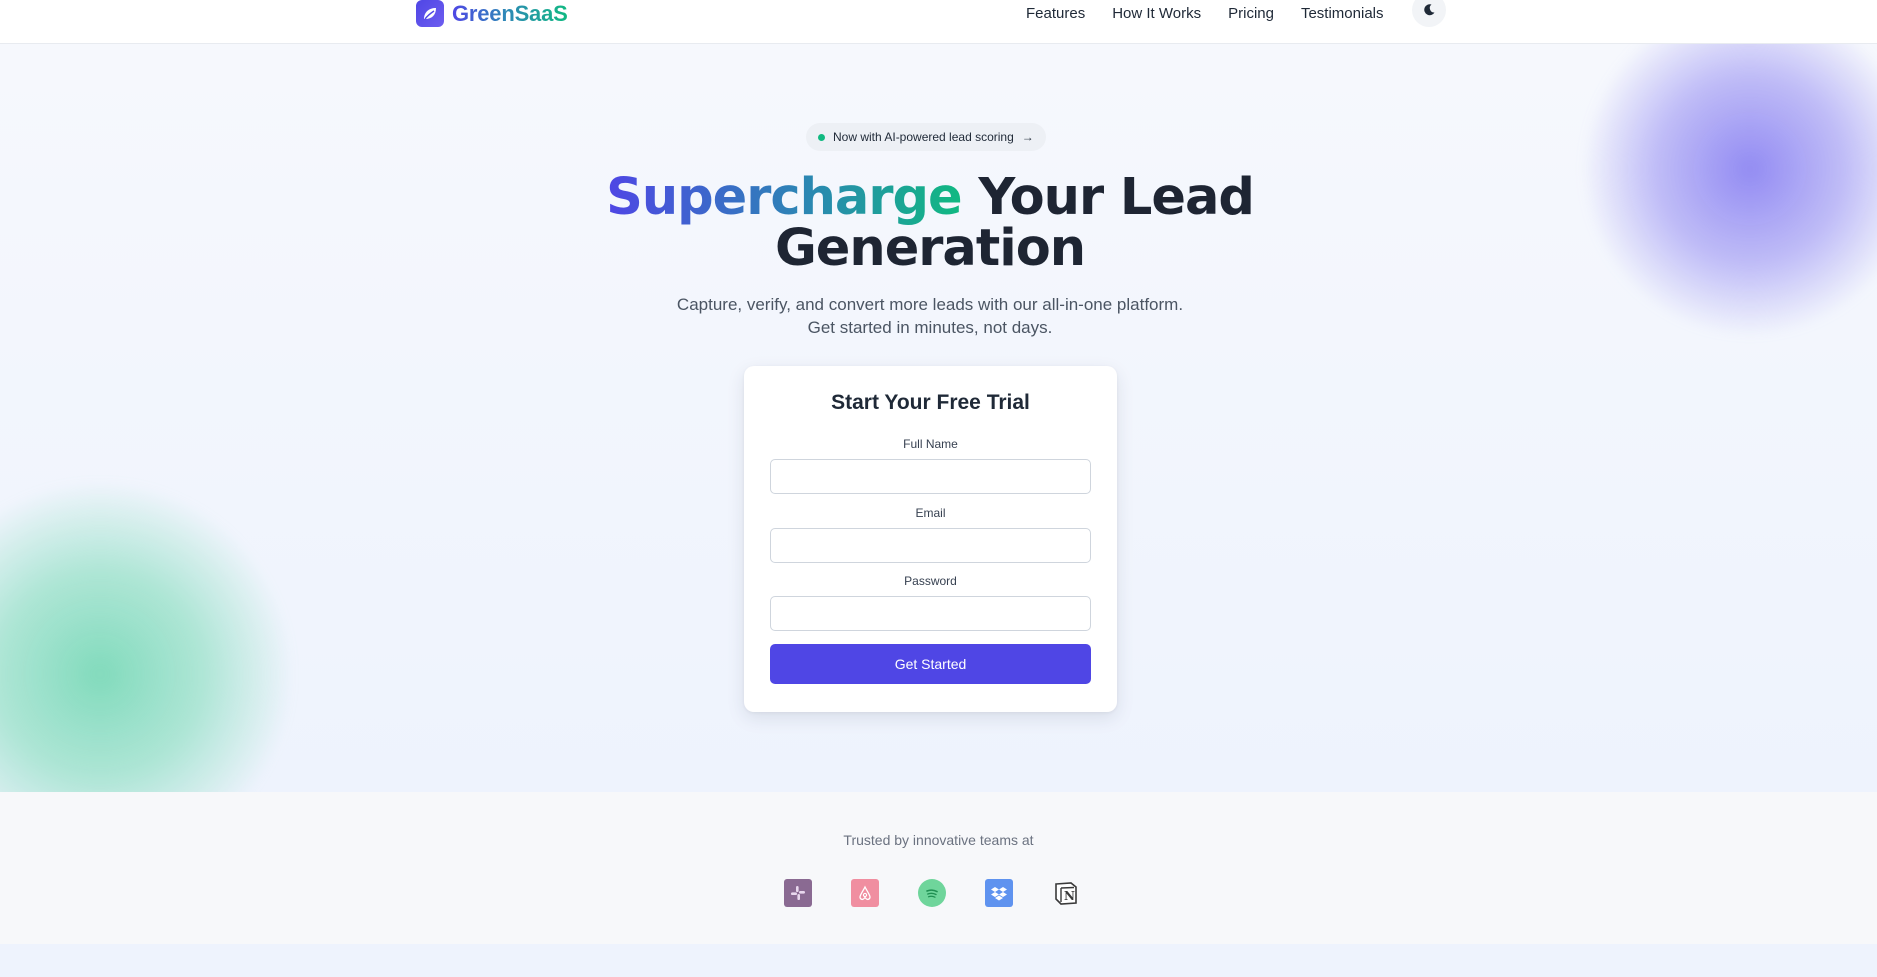 Image resolution: width=1877 pixels, height=977 pixels. Describe the element at coordinates (1429, 10) in the screenshot. I see `moon-icon` at that location.